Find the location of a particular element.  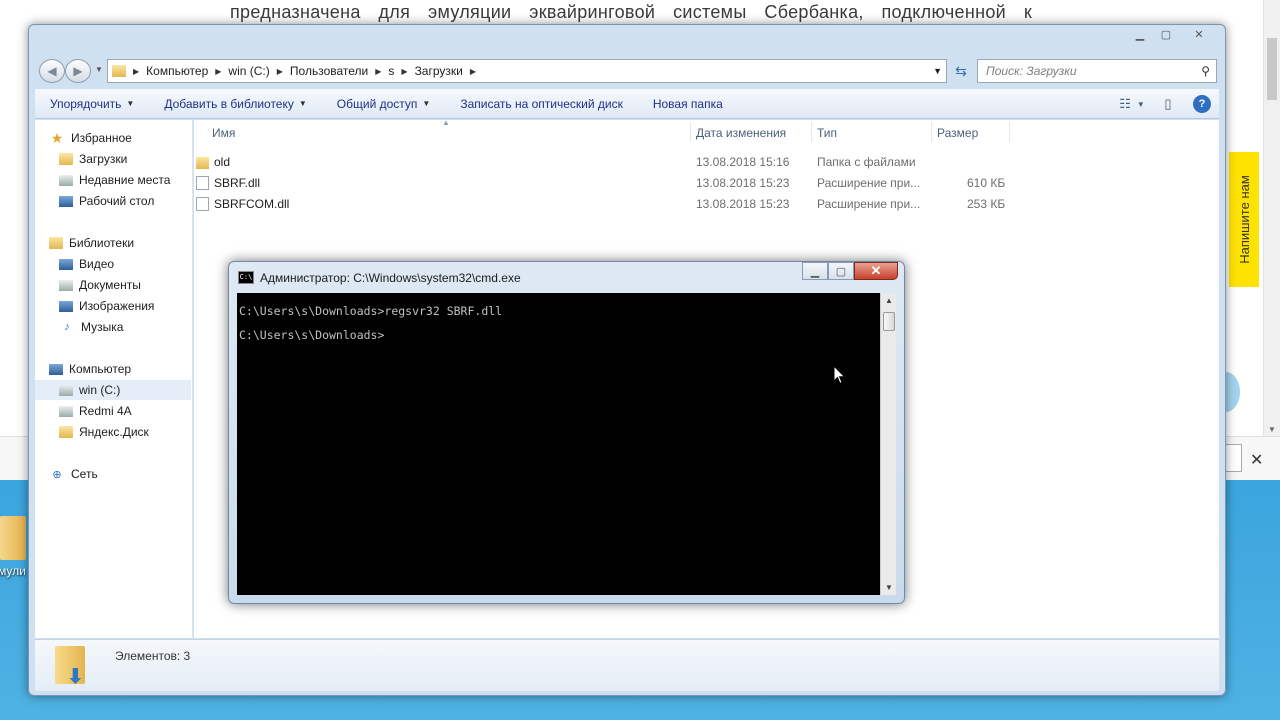

scroll-up-icon: ▲ is located at coordinates (889, 300).